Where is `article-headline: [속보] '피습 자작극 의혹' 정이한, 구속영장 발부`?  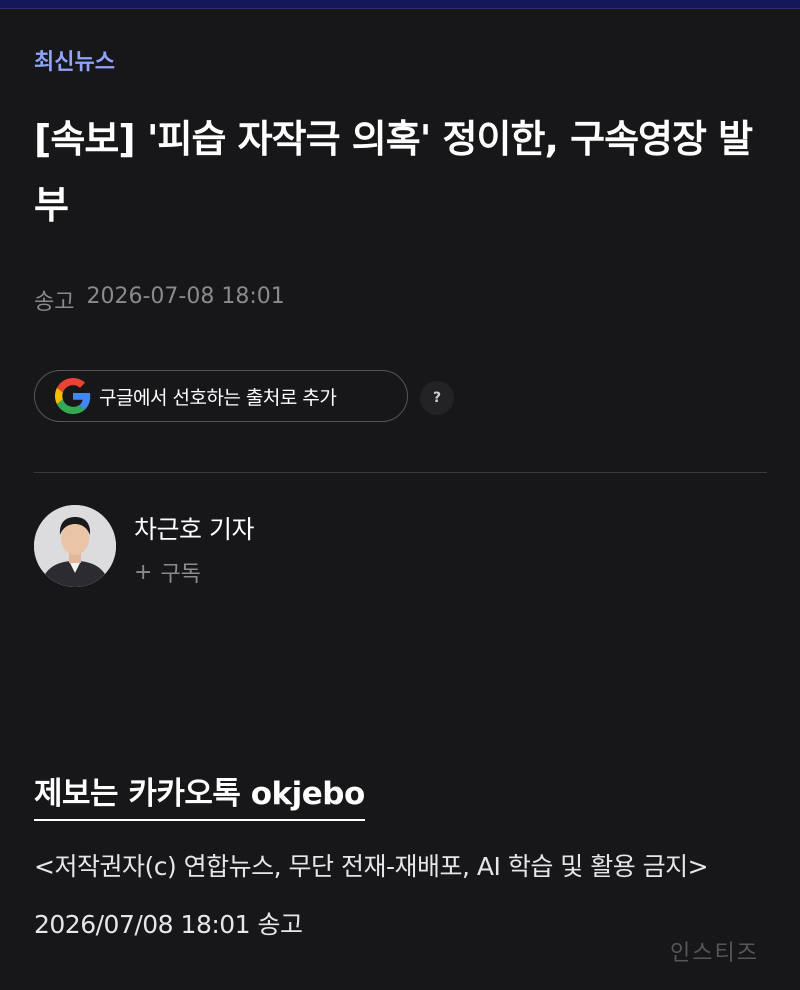
article-headline: [속보] '피습 자작극 의혹' 정이한, 구속영장 발부 is located at coordinates (393, 172).